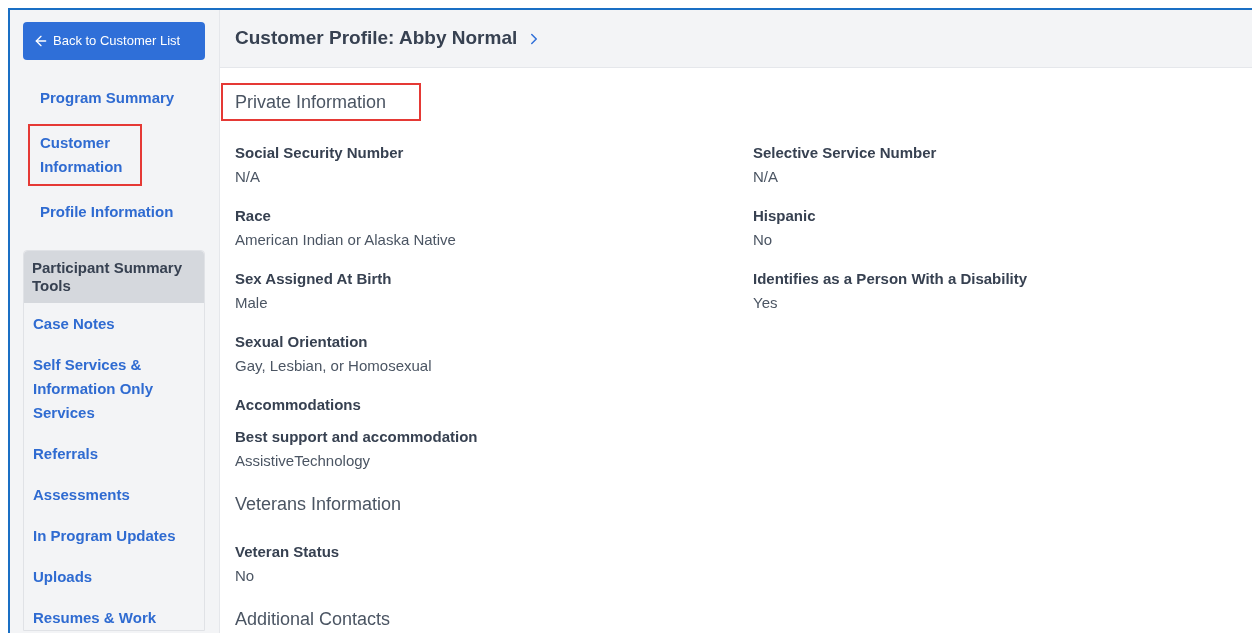 The height and width of the screenshot is (633, 1252). What do you see at coordinates (104, 536) in the screenshot?
I see `tool-link: In Program Updates` at bounding box center [104, 536].